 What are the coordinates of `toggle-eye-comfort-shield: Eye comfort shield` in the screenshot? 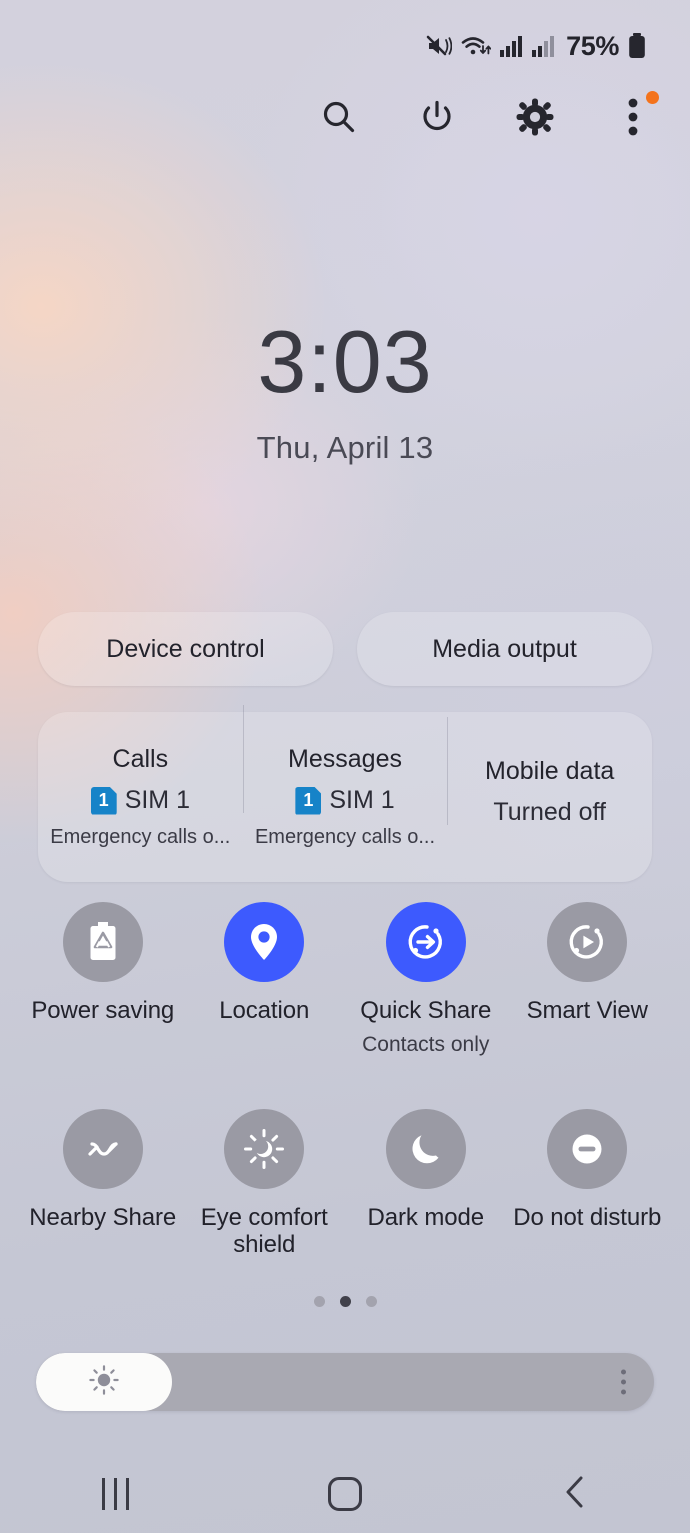 It's located at (265, 1182).